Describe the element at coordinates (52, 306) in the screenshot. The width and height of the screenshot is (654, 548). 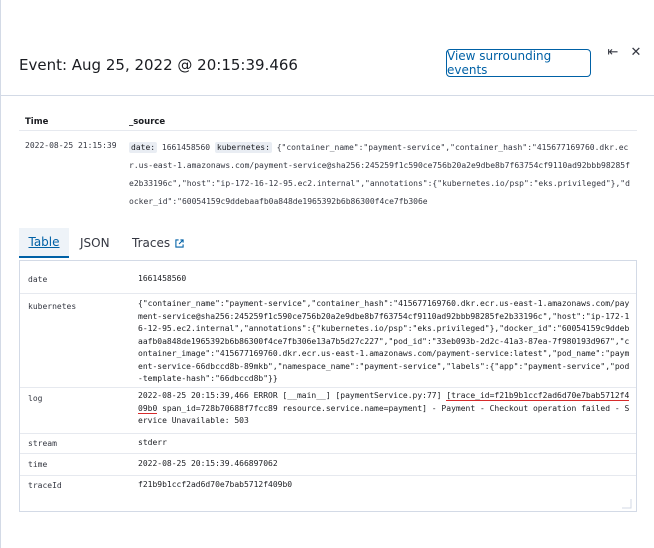
I see `field-key: kubernetes` at that location.